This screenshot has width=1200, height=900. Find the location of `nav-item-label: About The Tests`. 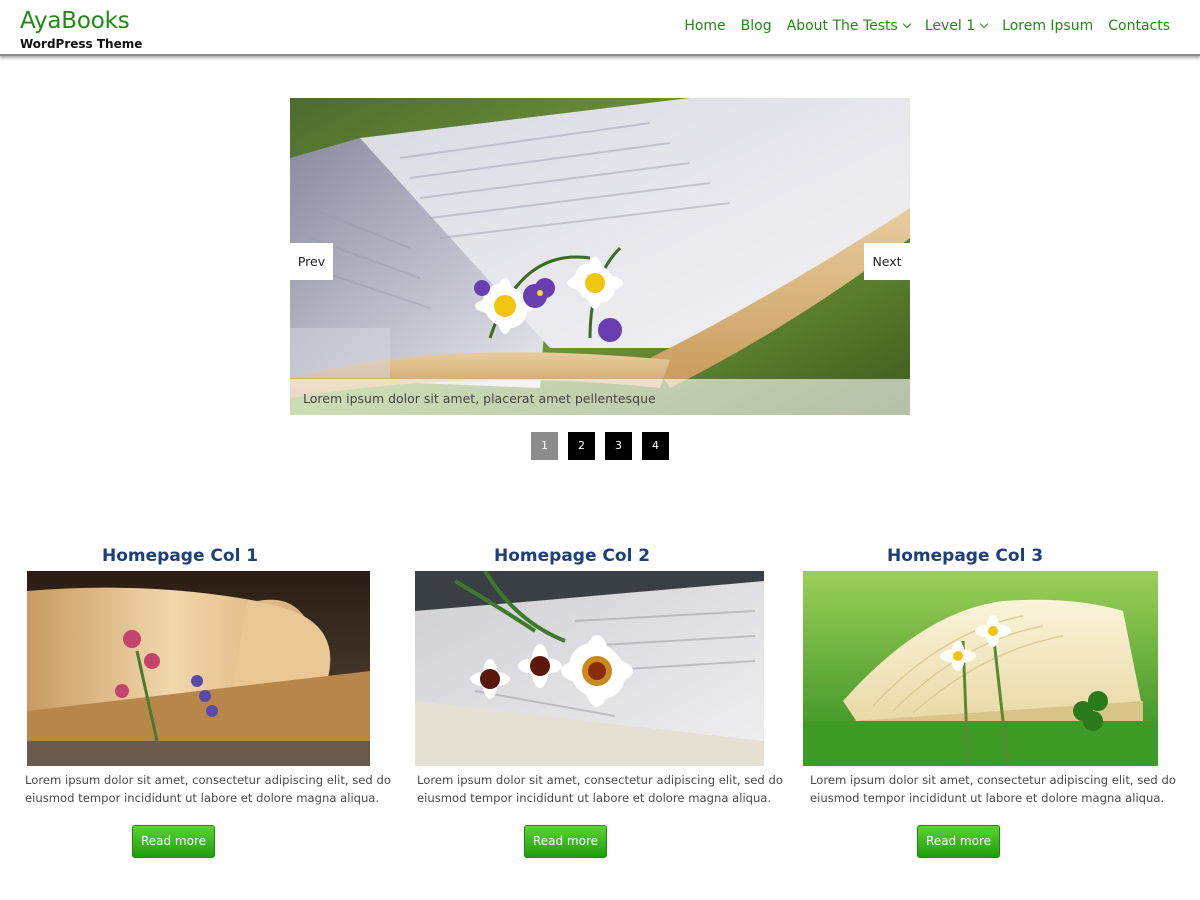

nav-item-label: About The Tests is located at coordinates (842, 26).